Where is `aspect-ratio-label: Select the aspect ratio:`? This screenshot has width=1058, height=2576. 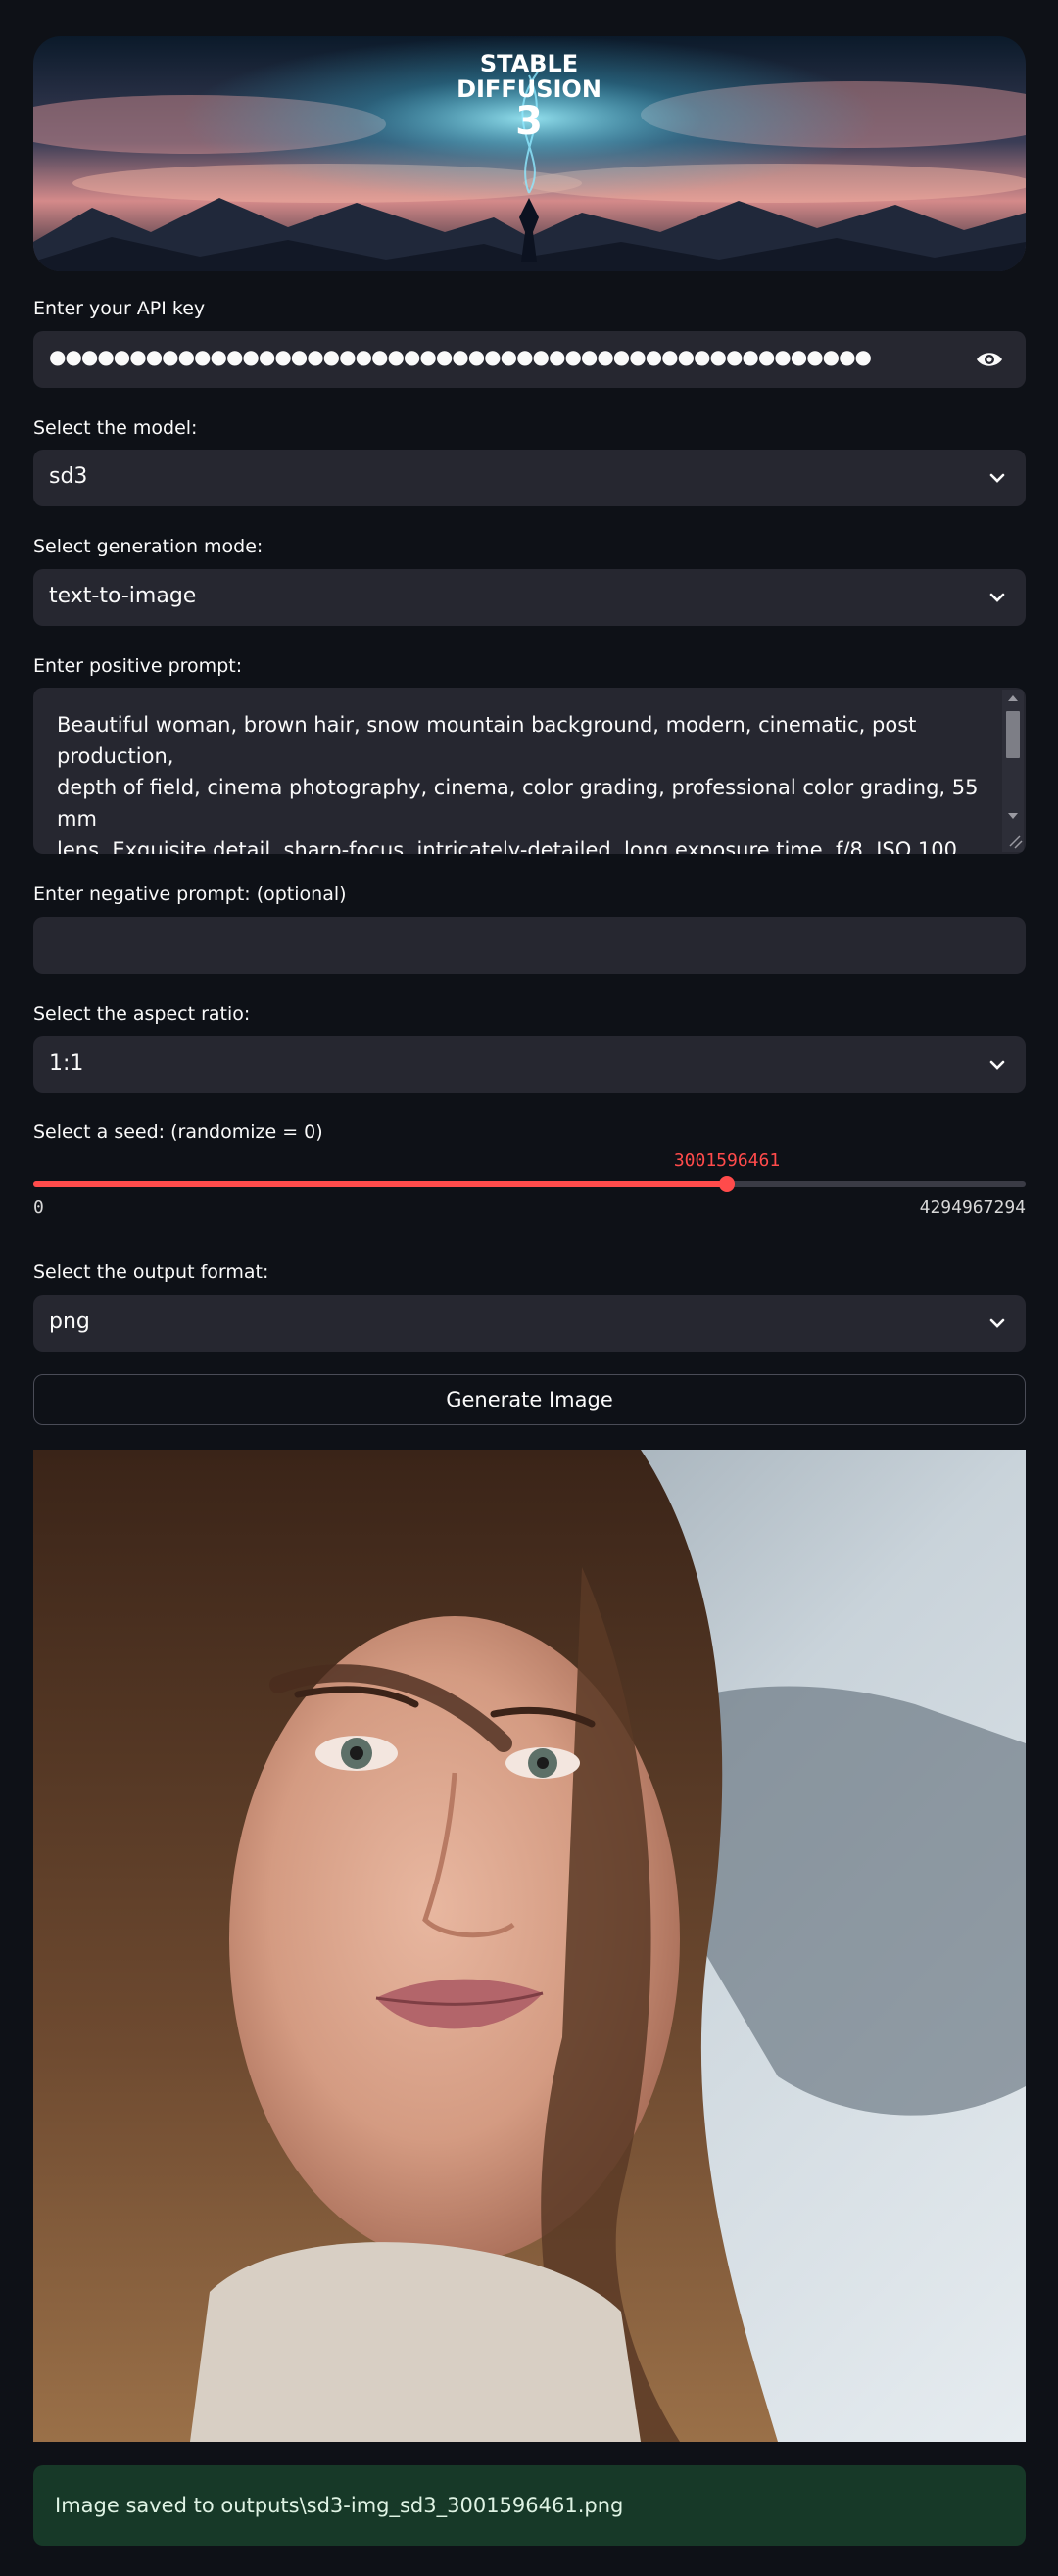
aspect-ratio-label: Select the aspect ratio: is located at coordinates (142, 1014).